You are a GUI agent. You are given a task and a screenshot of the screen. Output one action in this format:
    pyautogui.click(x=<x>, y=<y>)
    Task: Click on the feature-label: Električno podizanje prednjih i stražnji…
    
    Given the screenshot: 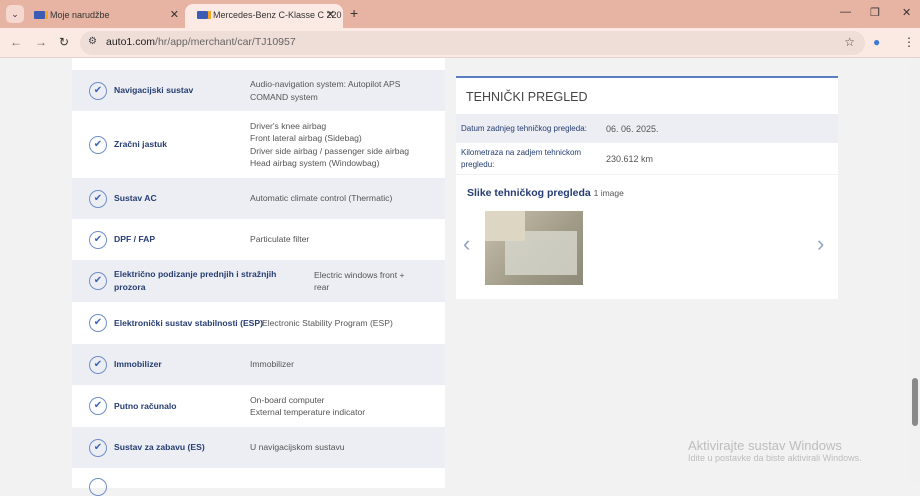 What is the action you would take?
    pyautogui.click(x=195, y=280)
    